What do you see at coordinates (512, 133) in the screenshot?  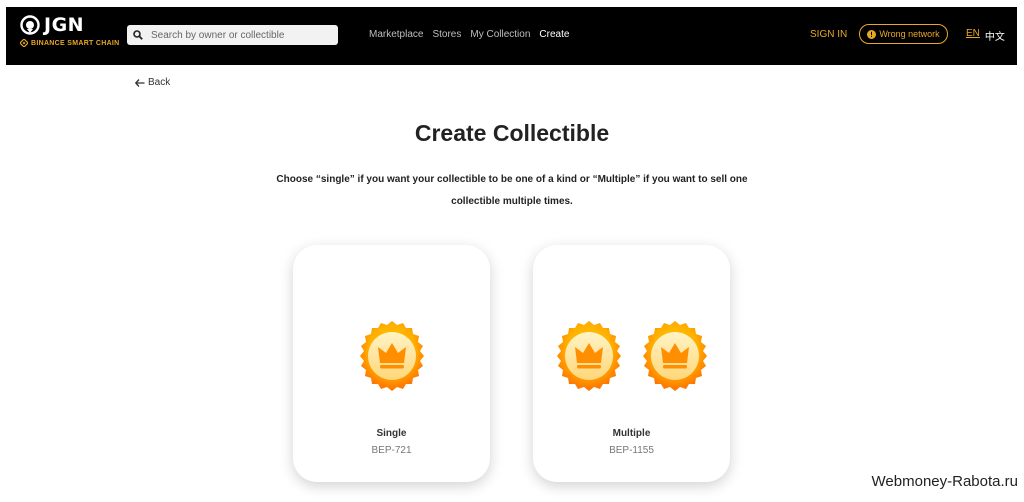 I see `page-title: Create Collectible` at bounding box center [512, 133].